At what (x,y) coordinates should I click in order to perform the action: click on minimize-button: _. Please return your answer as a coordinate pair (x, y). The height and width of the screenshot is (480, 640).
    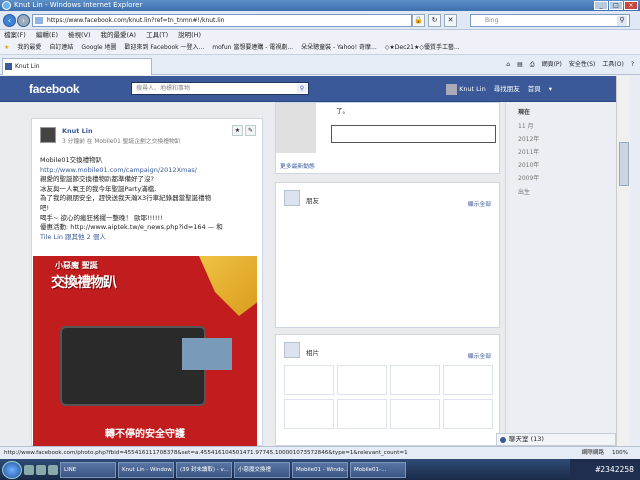
    Looking at the image, I should click on (601, 5).